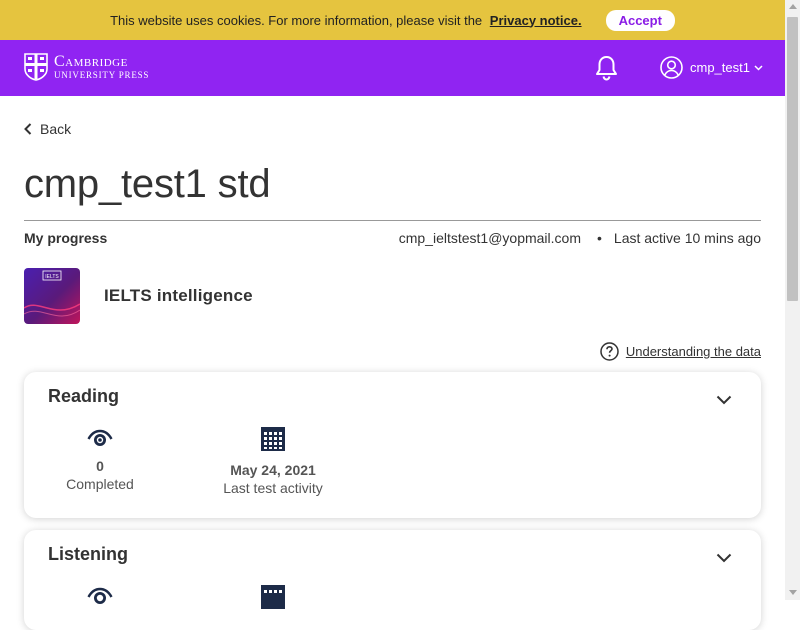  I want to click on last-active: Last active 10 mins ago, so click(687, 238).